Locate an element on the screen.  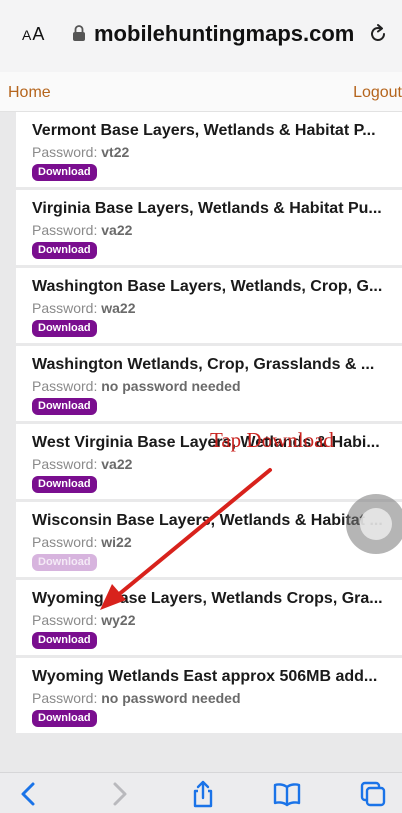
reader-options-button: AA is located at coordinates (33, 34).